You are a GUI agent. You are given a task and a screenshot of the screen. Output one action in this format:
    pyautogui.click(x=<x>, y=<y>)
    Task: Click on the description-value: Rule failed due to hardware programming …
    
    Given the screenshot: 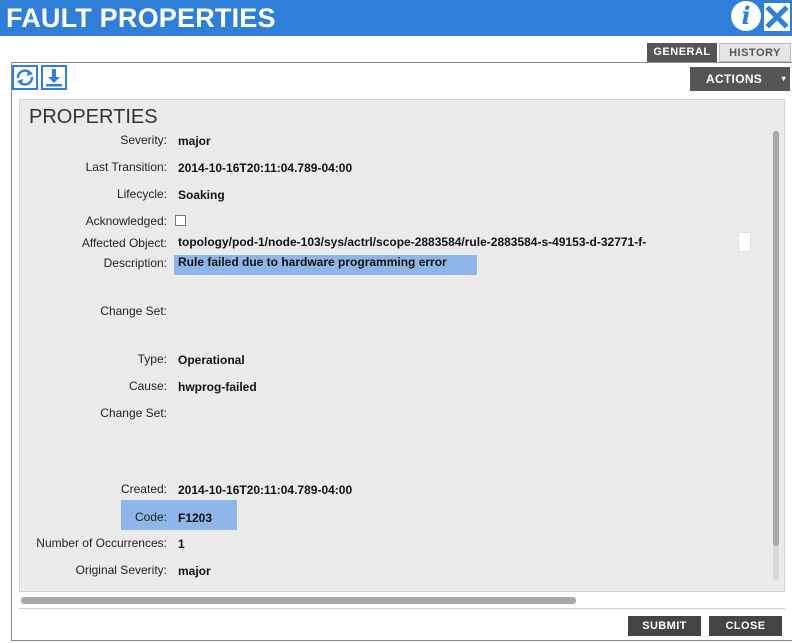 What is the action you would take?
    pyautogui.click(x=312, y=262)
    